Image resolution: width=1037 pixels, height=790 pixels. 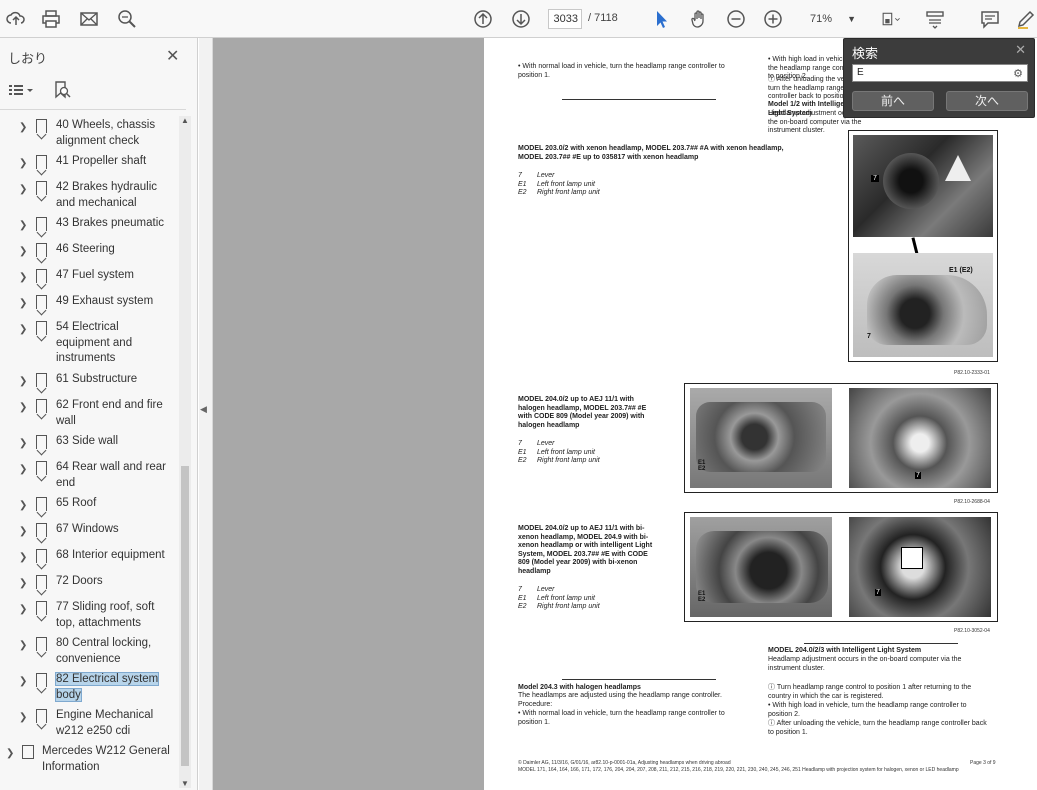 I want to click on previous-page-icon, so click(x=483, y=19).